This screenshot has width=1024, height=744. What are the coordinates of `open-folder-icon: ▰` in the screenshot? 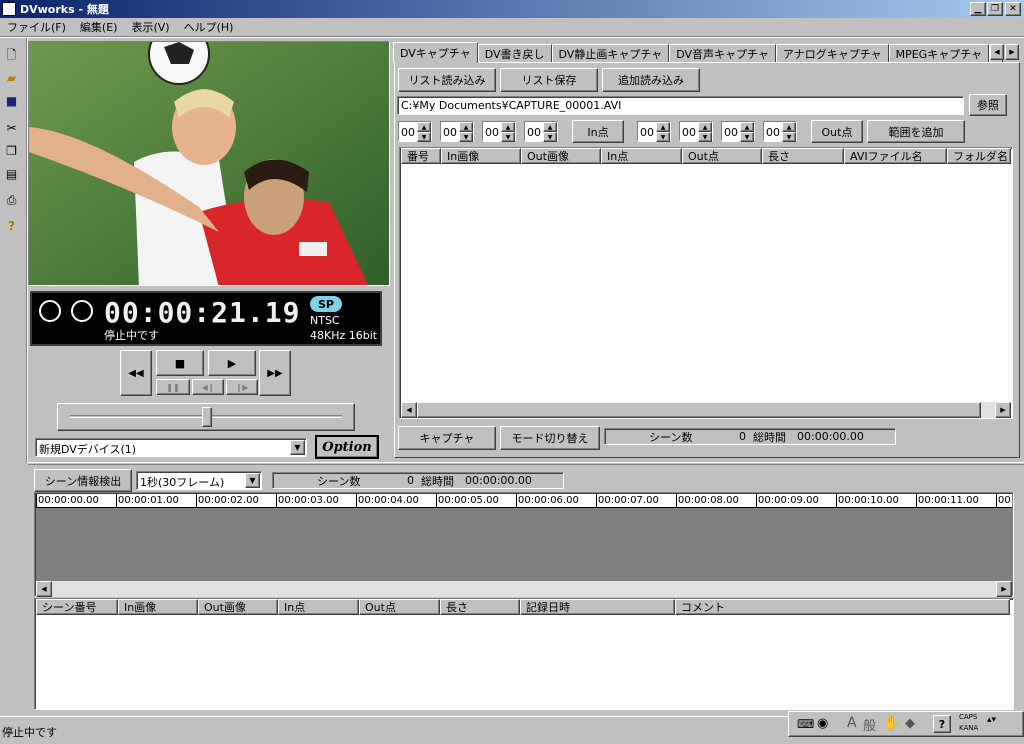 It's located at (11, 78).